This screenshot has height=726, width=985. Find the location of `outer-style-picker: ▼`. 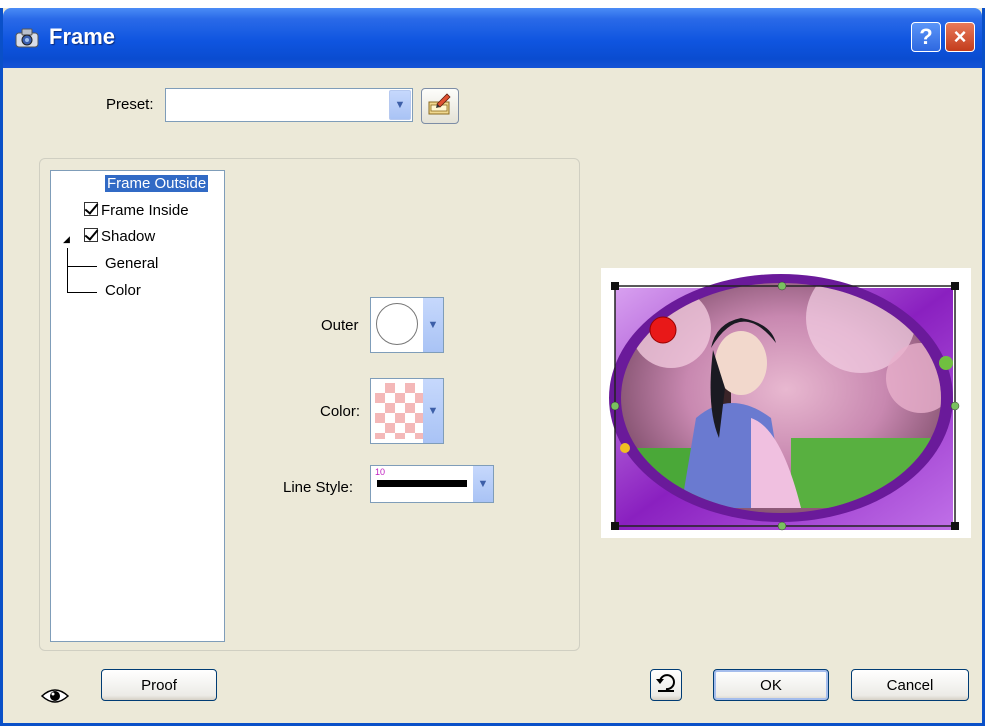

outer-style-picker: ▼ is located at coordinates (407, 325).